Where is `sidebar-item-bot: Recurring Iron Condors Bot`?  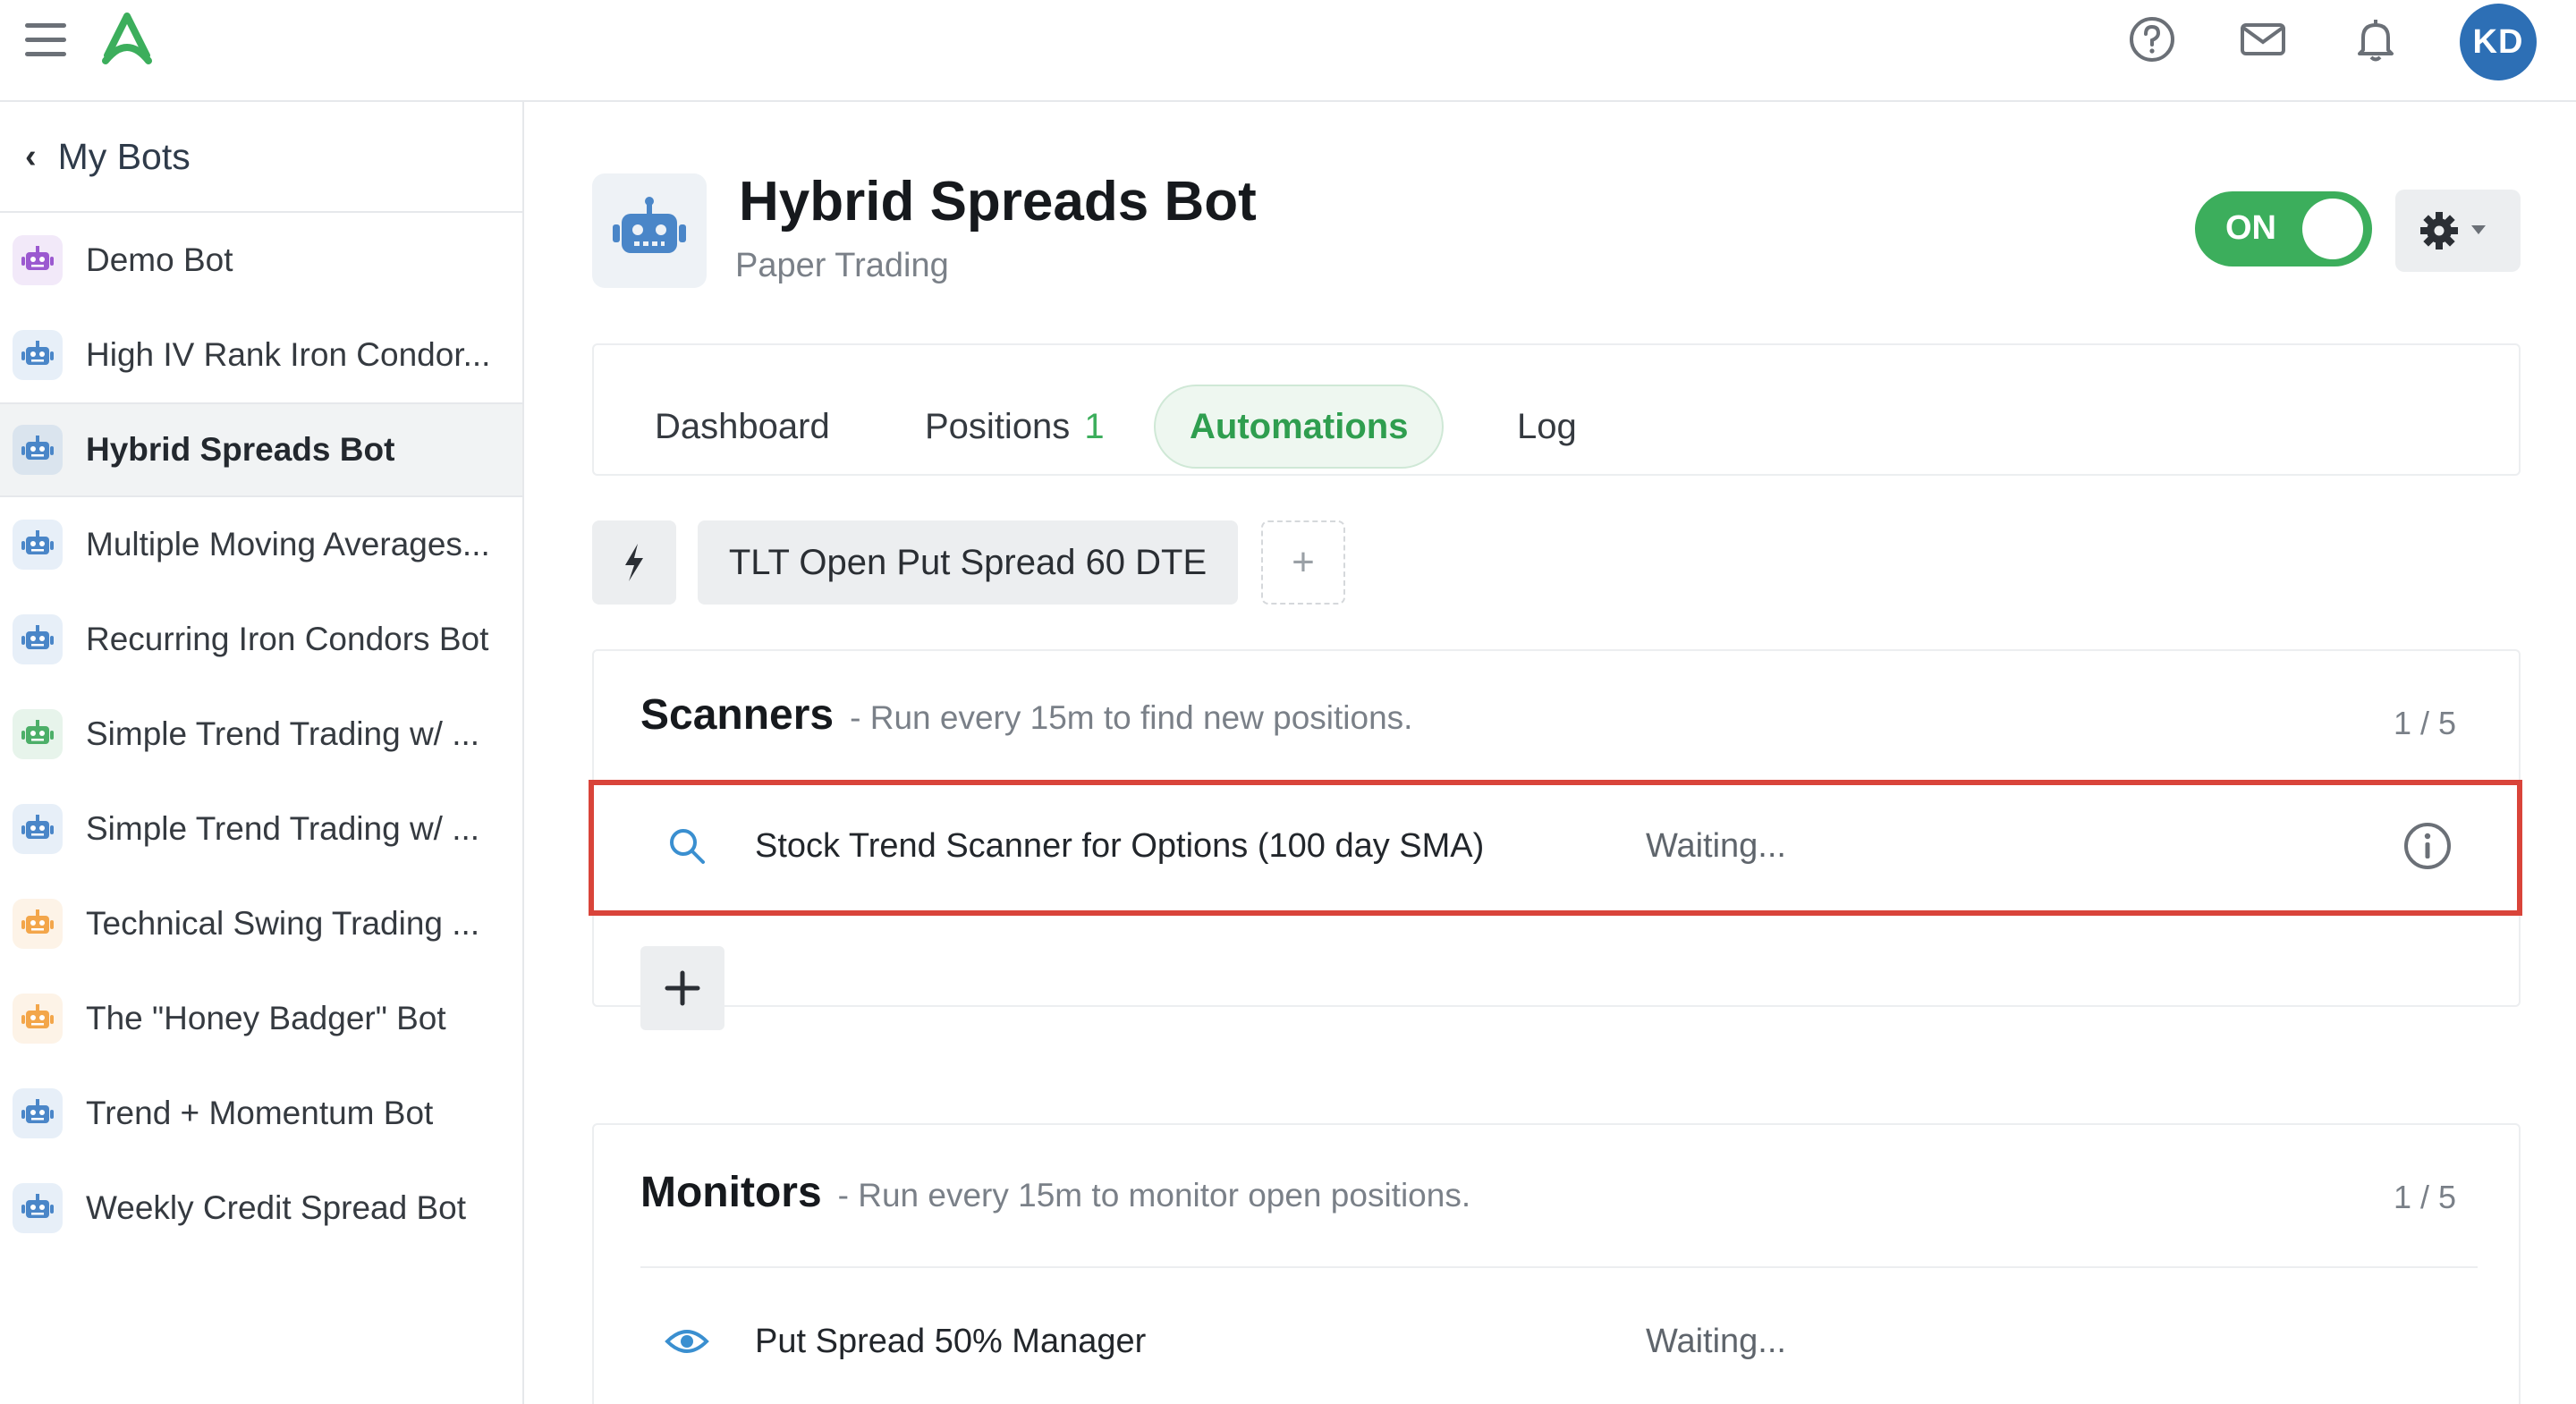
sidebar-item-bot: Recurring Iron Condors Bot is located at coordinates (261, 640).